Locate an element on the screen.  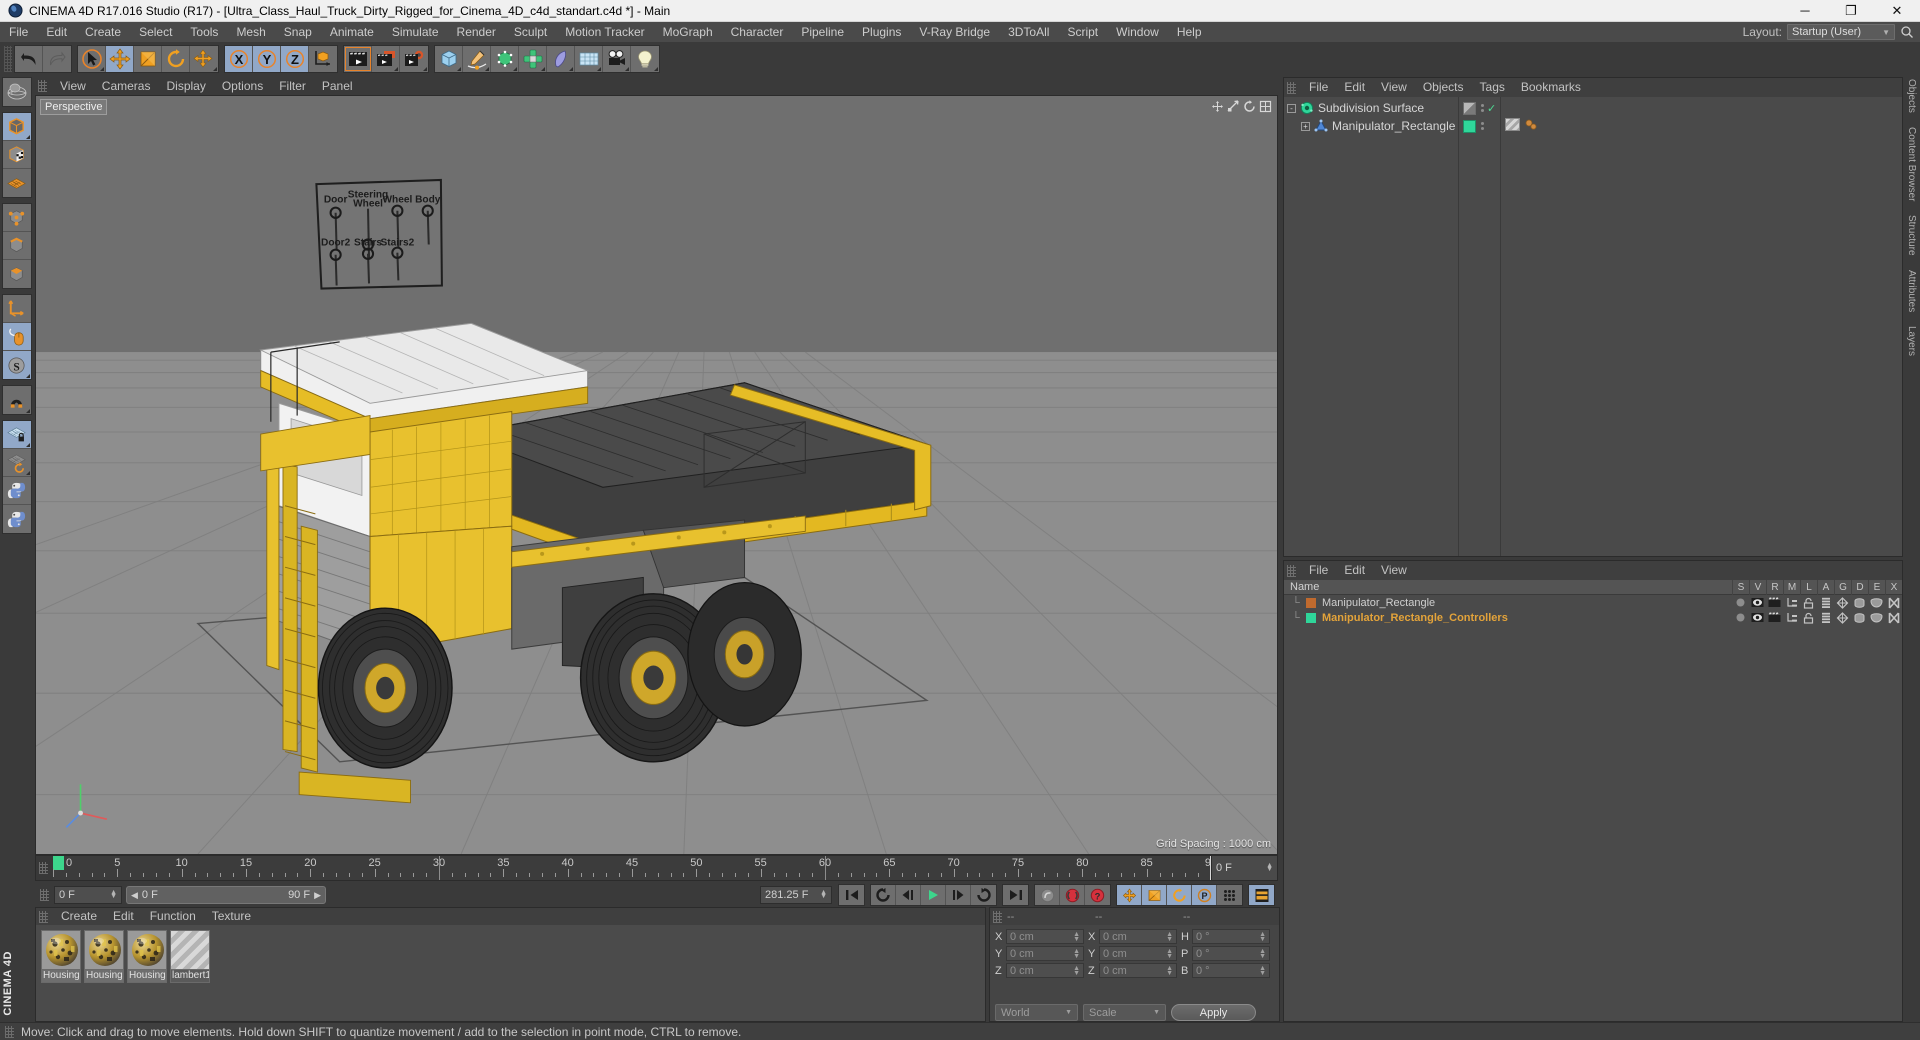
object-visibility-columns: ✓ is located at coordinates (1480, 326).